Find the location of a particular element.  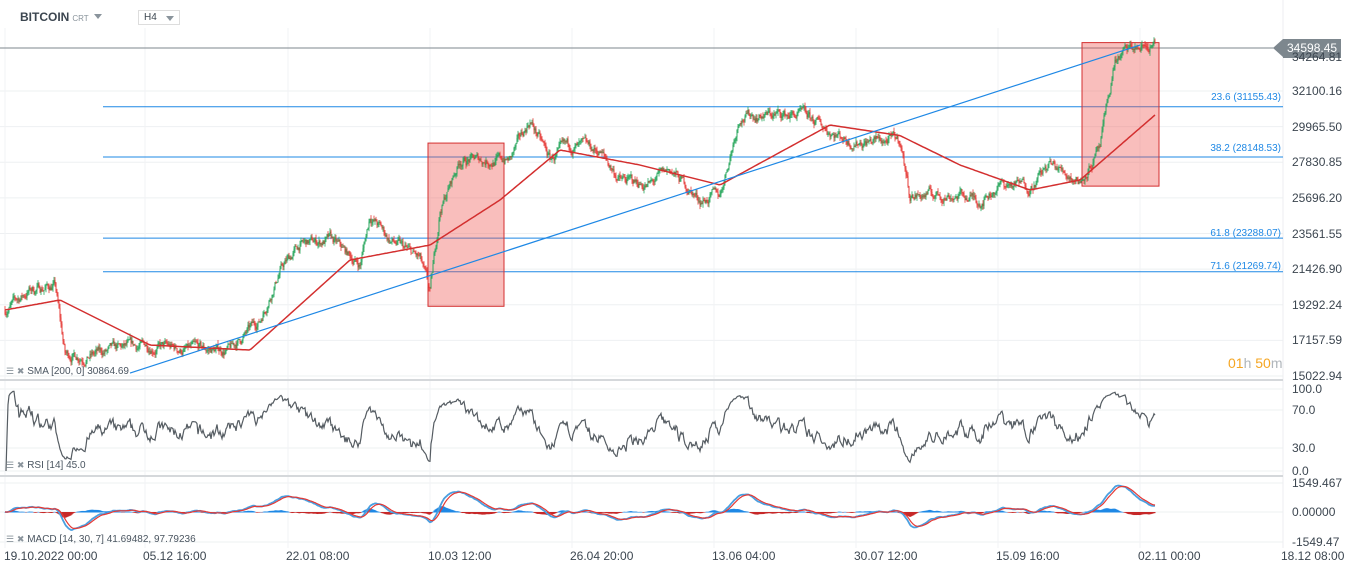

symbol-selector: BITCOIN CRT is located at coordinates (54, 17).